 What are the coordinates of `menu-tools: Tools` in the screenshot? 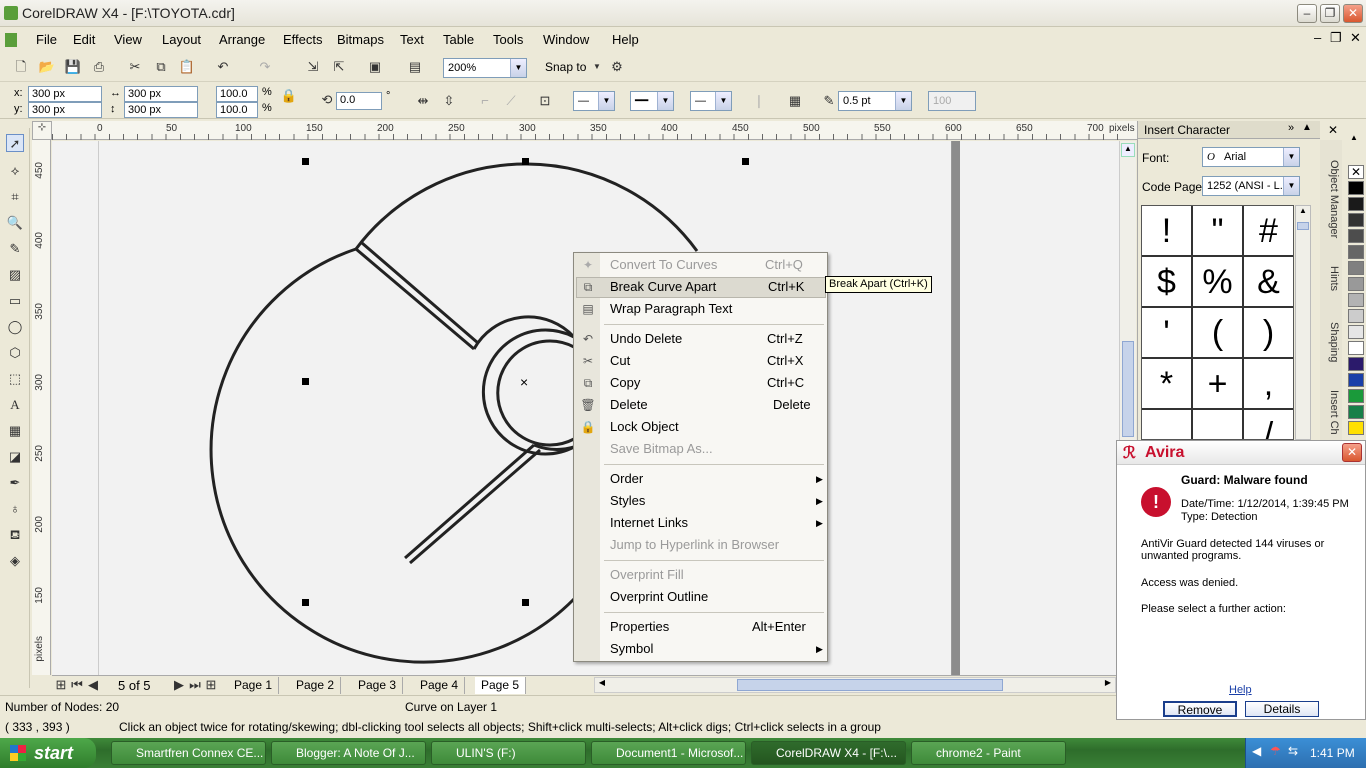 It's located at (508, 39).